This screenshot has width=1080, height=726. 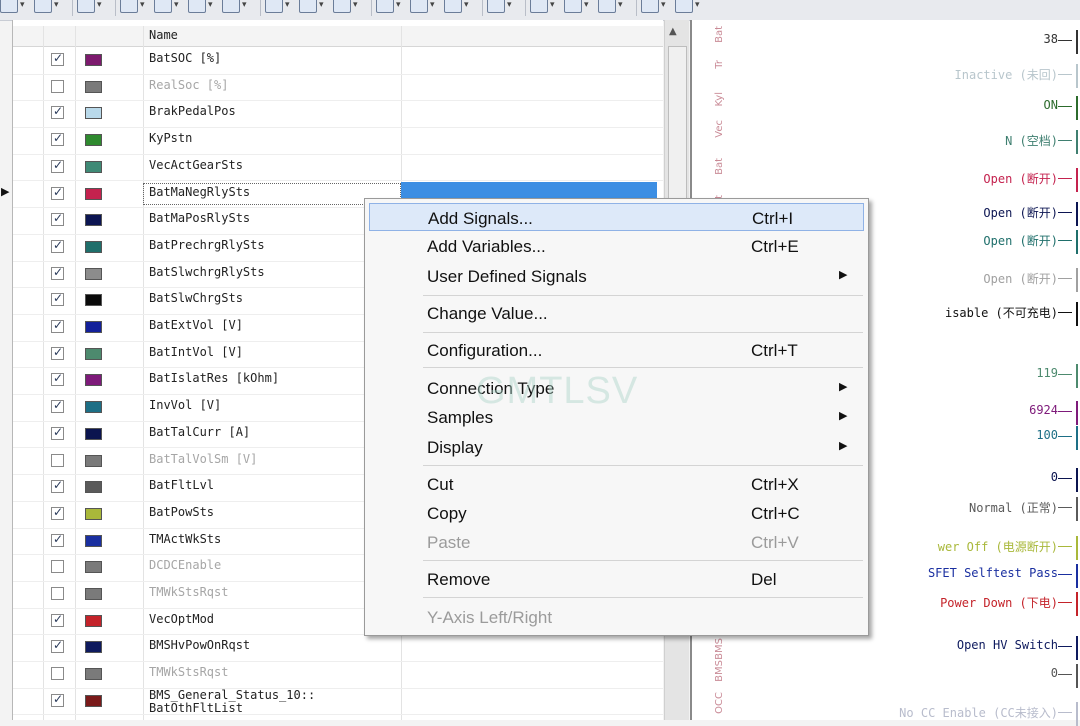 What do you see at coordinates (338, 168) in the screenshot?
I see `signal-row: VecActGearSts` at bounding box center [338, 168].